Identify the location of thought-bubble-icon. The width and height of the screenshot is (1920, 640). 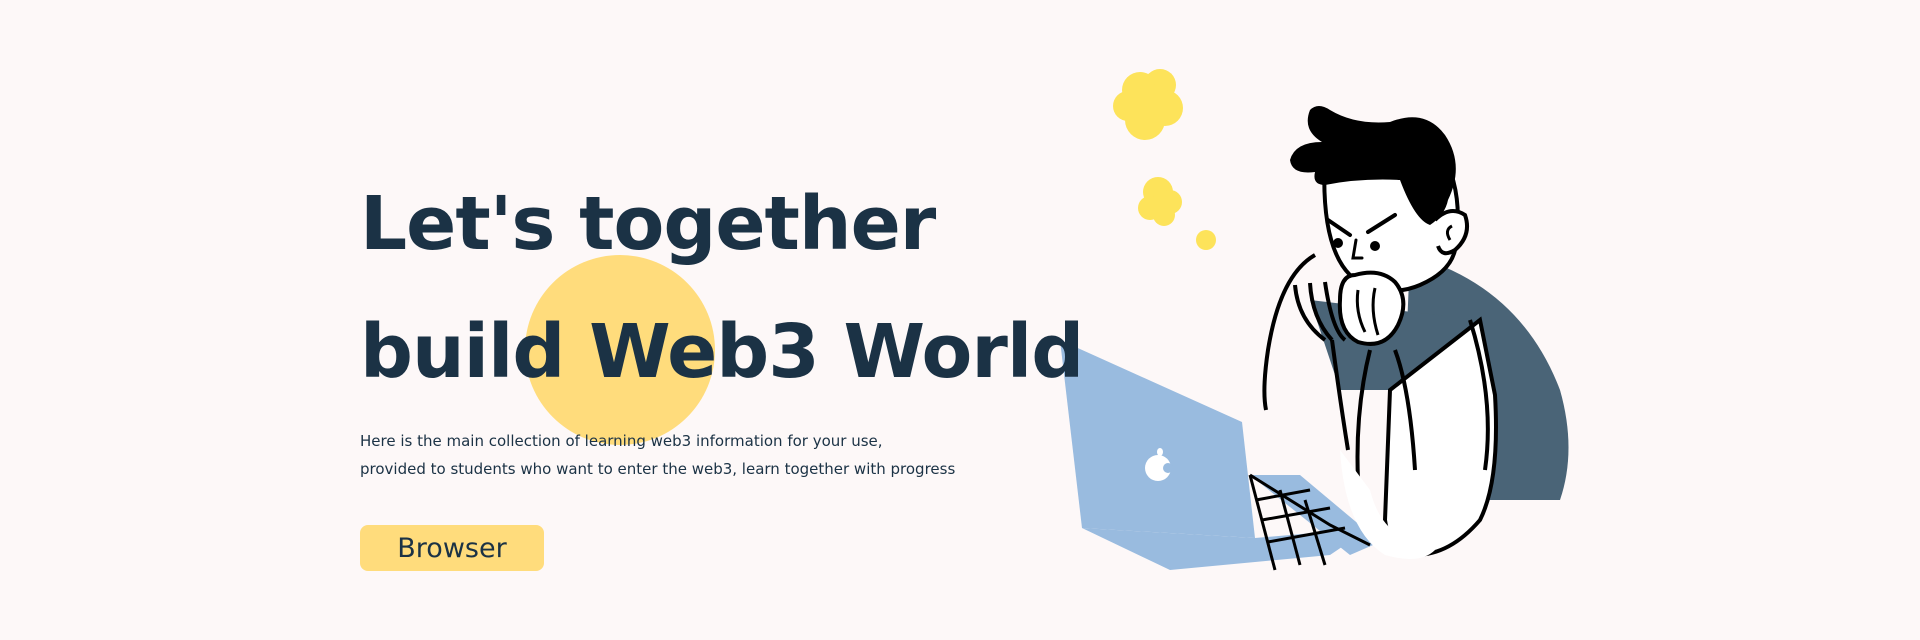
(1164, 159).